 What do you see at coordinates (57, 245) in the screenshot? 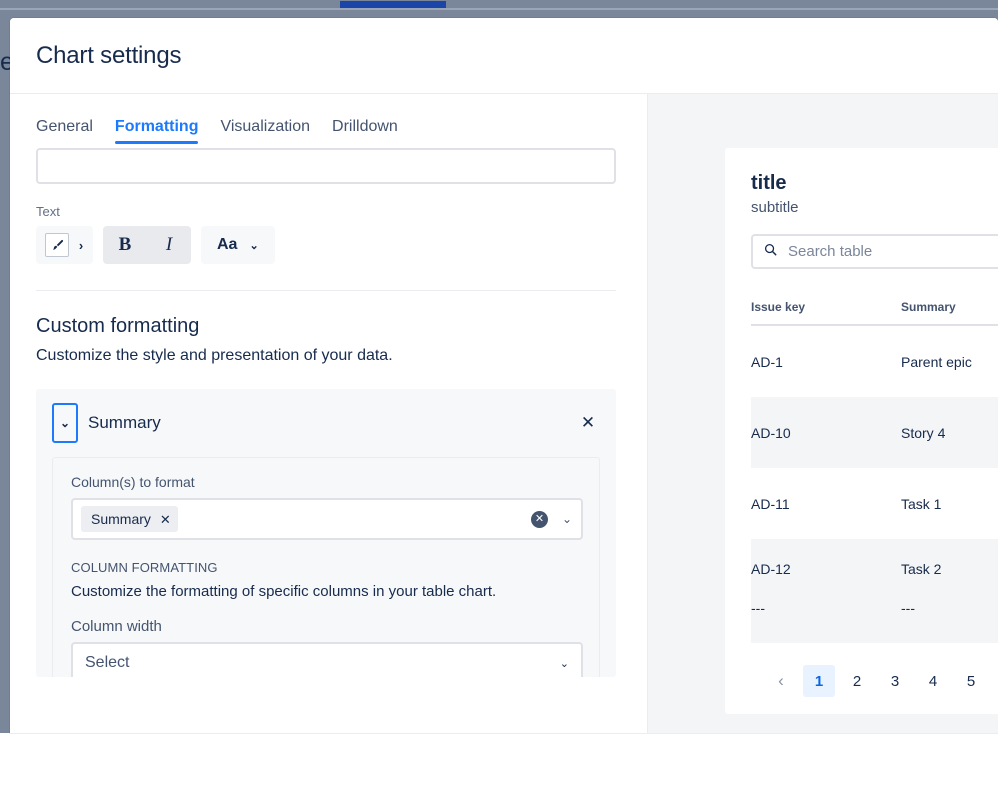
I see `paintbrush-icon` at bounding box center [57, 245].